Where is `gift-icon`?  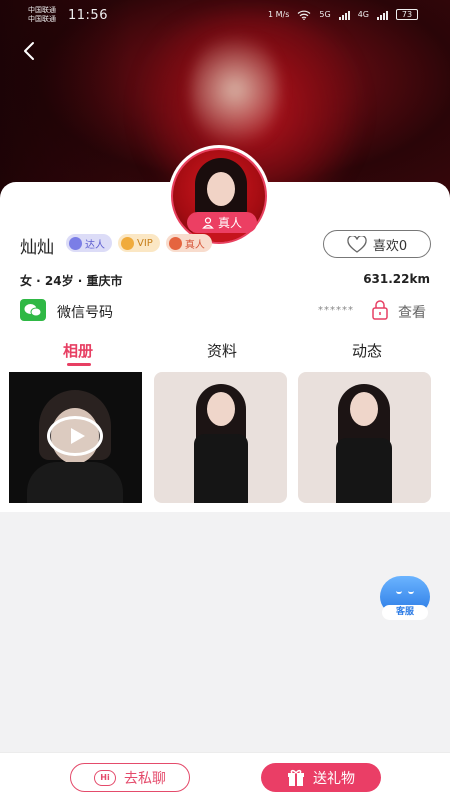
gift-icon is located at coordinates (296, 777).